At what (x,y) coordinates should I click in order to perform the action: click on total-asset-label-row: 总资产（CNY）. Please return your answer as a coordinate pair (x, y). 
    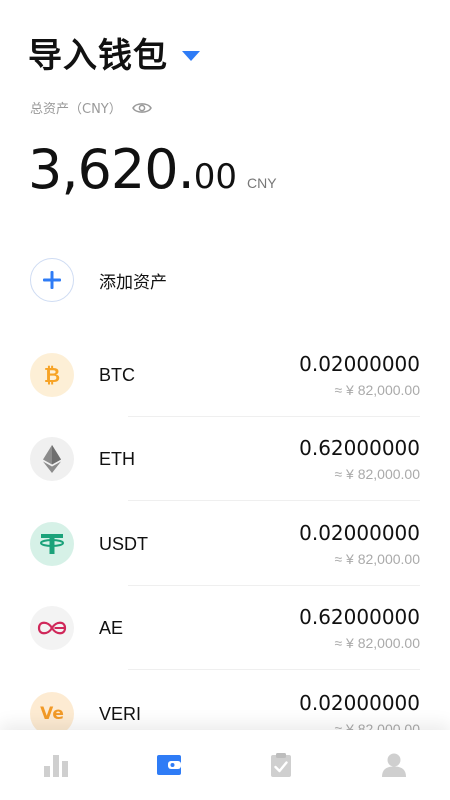
    Looking at the image, I should click on (91, 107).